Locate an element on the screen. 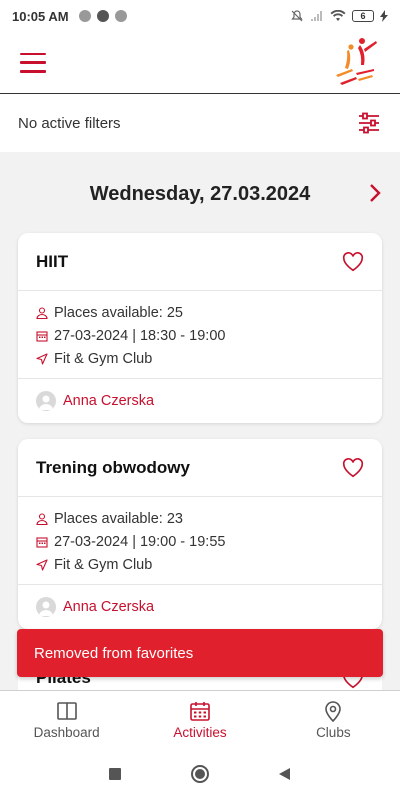  notification-icons is located at coordinates (102, 16).